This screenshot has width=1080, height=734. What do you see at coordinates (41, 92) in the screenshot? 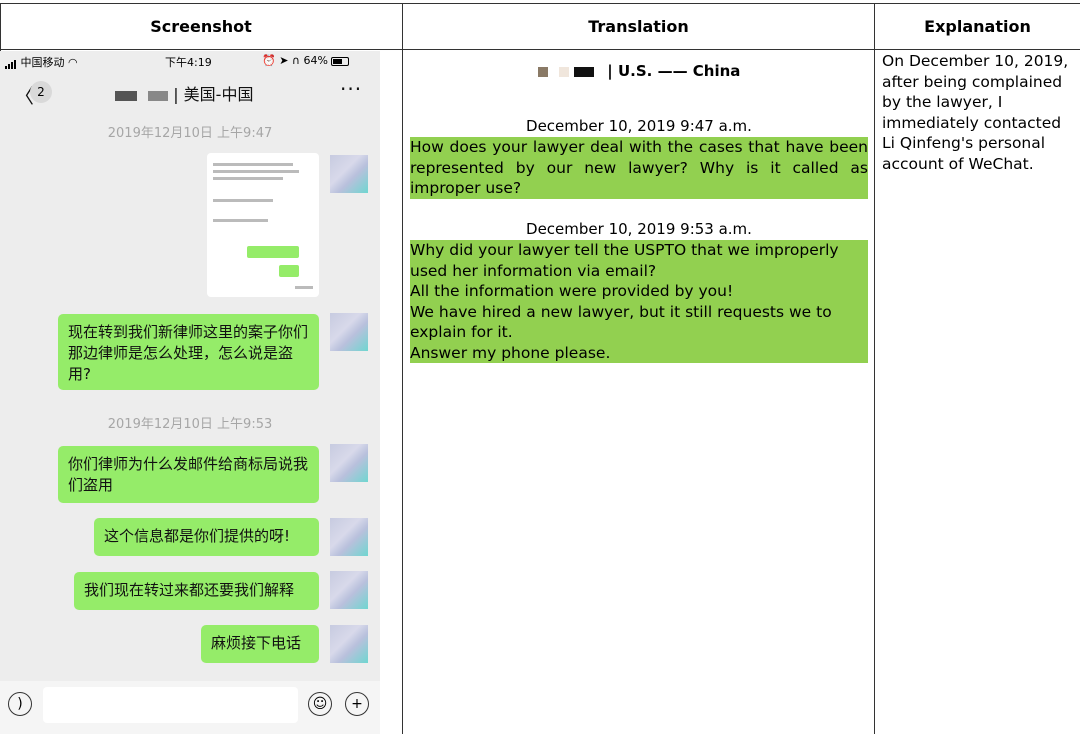
I see `unread-count-badge: 2` at bounding box center [41, 92].